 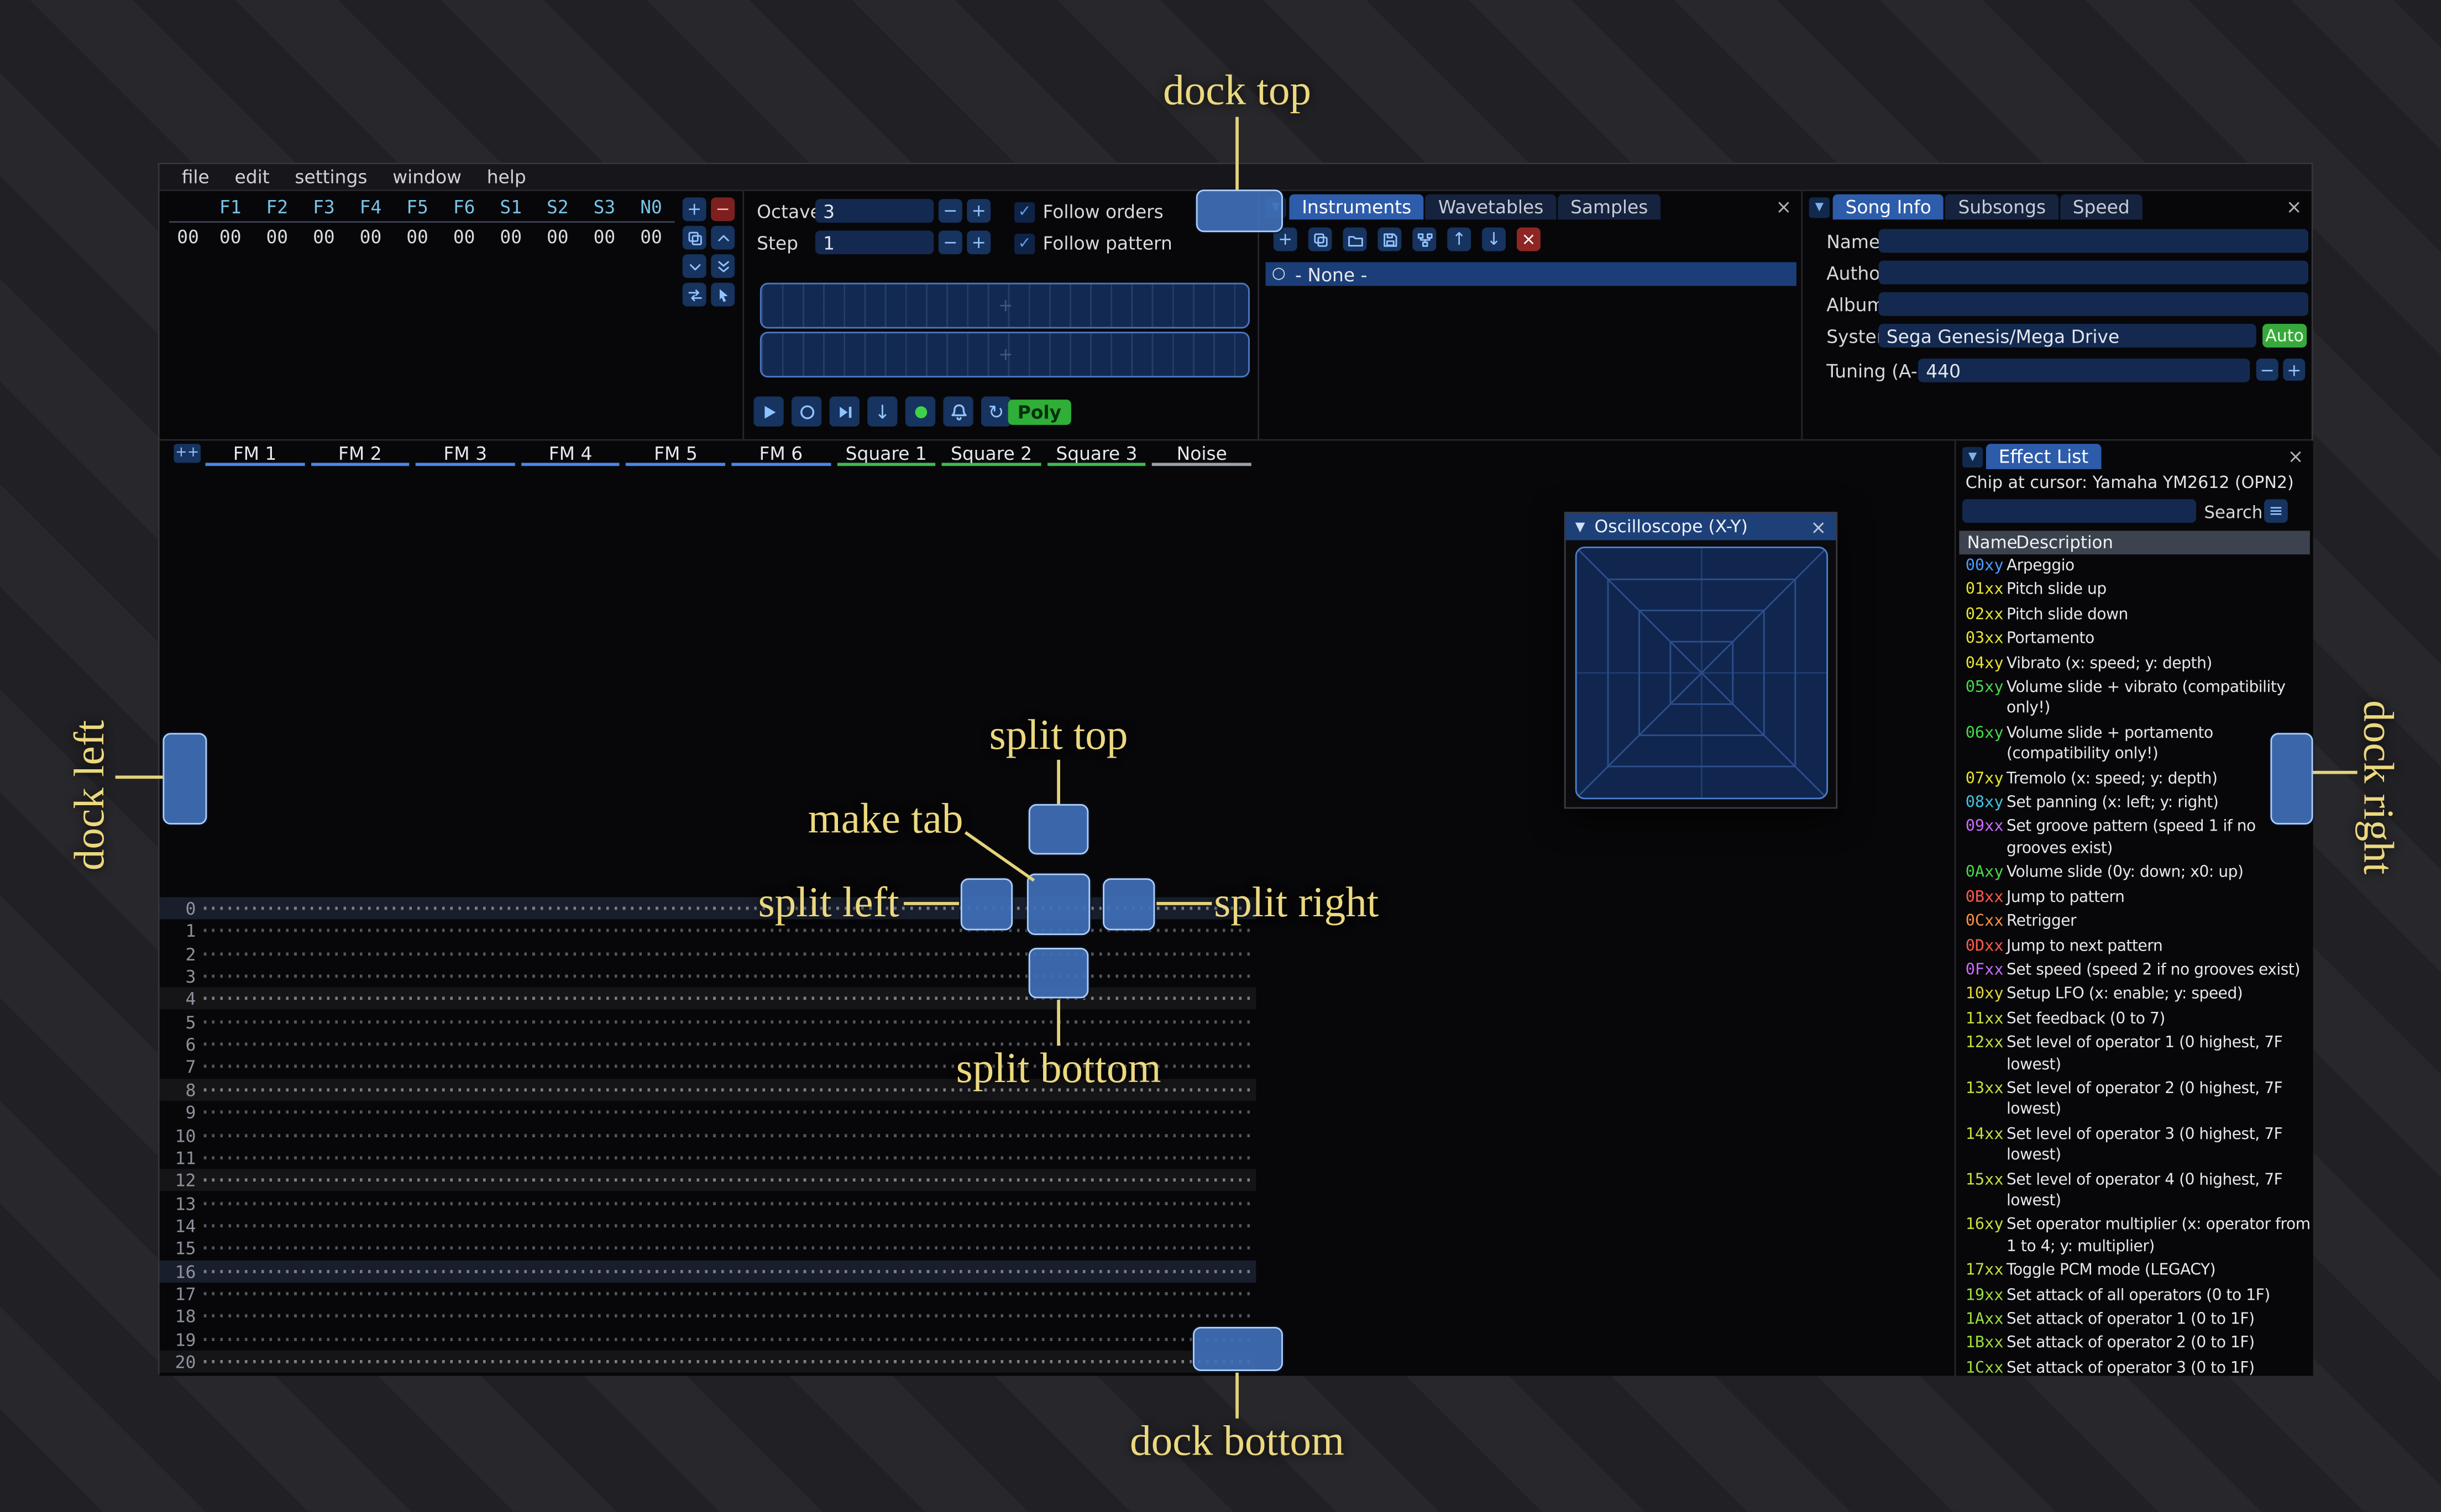 I want to click on dock-left-target, so click(x=185, y=779).